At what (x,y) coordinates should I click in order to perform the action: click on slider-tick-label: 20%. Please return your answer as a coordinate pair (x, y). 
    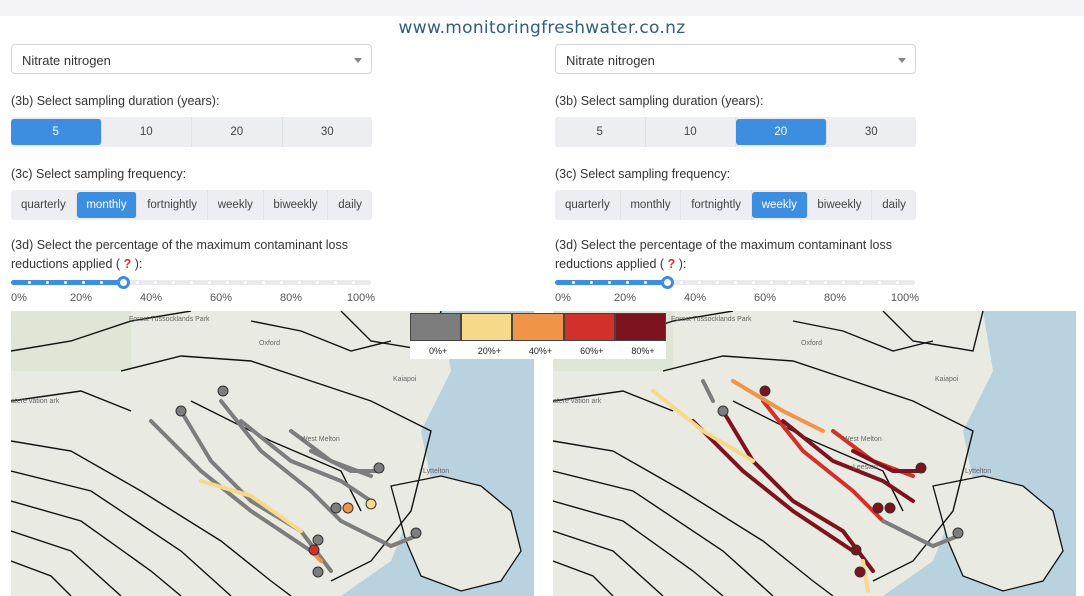
    Looking at the image, I should click on (81, 298).